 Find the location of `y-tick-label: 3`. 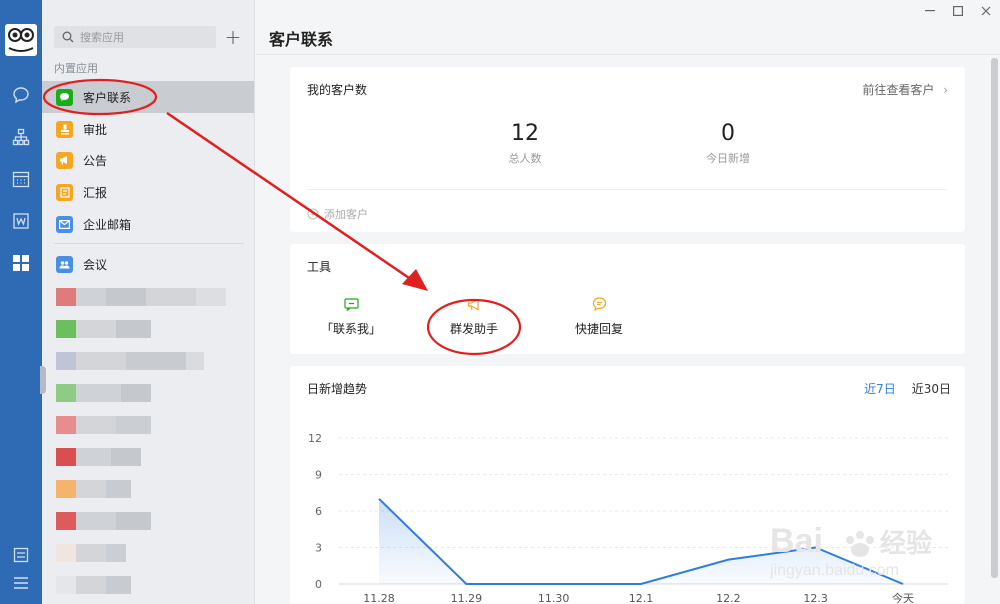

y-tick-label: 3 is located at coordinates (318, 548).